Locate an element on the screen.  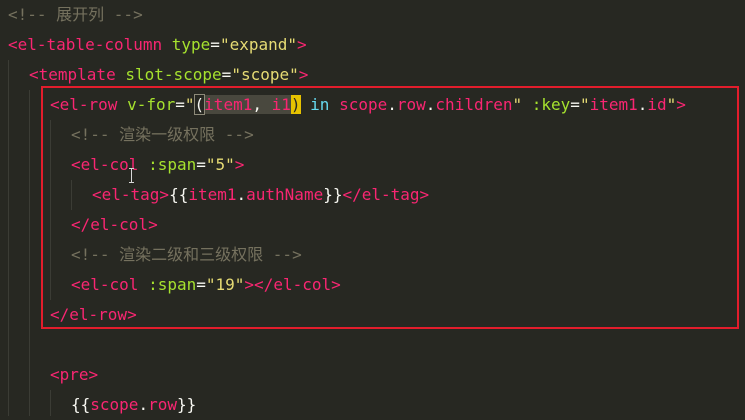
code-token: children is located at coordinates (474, 104).